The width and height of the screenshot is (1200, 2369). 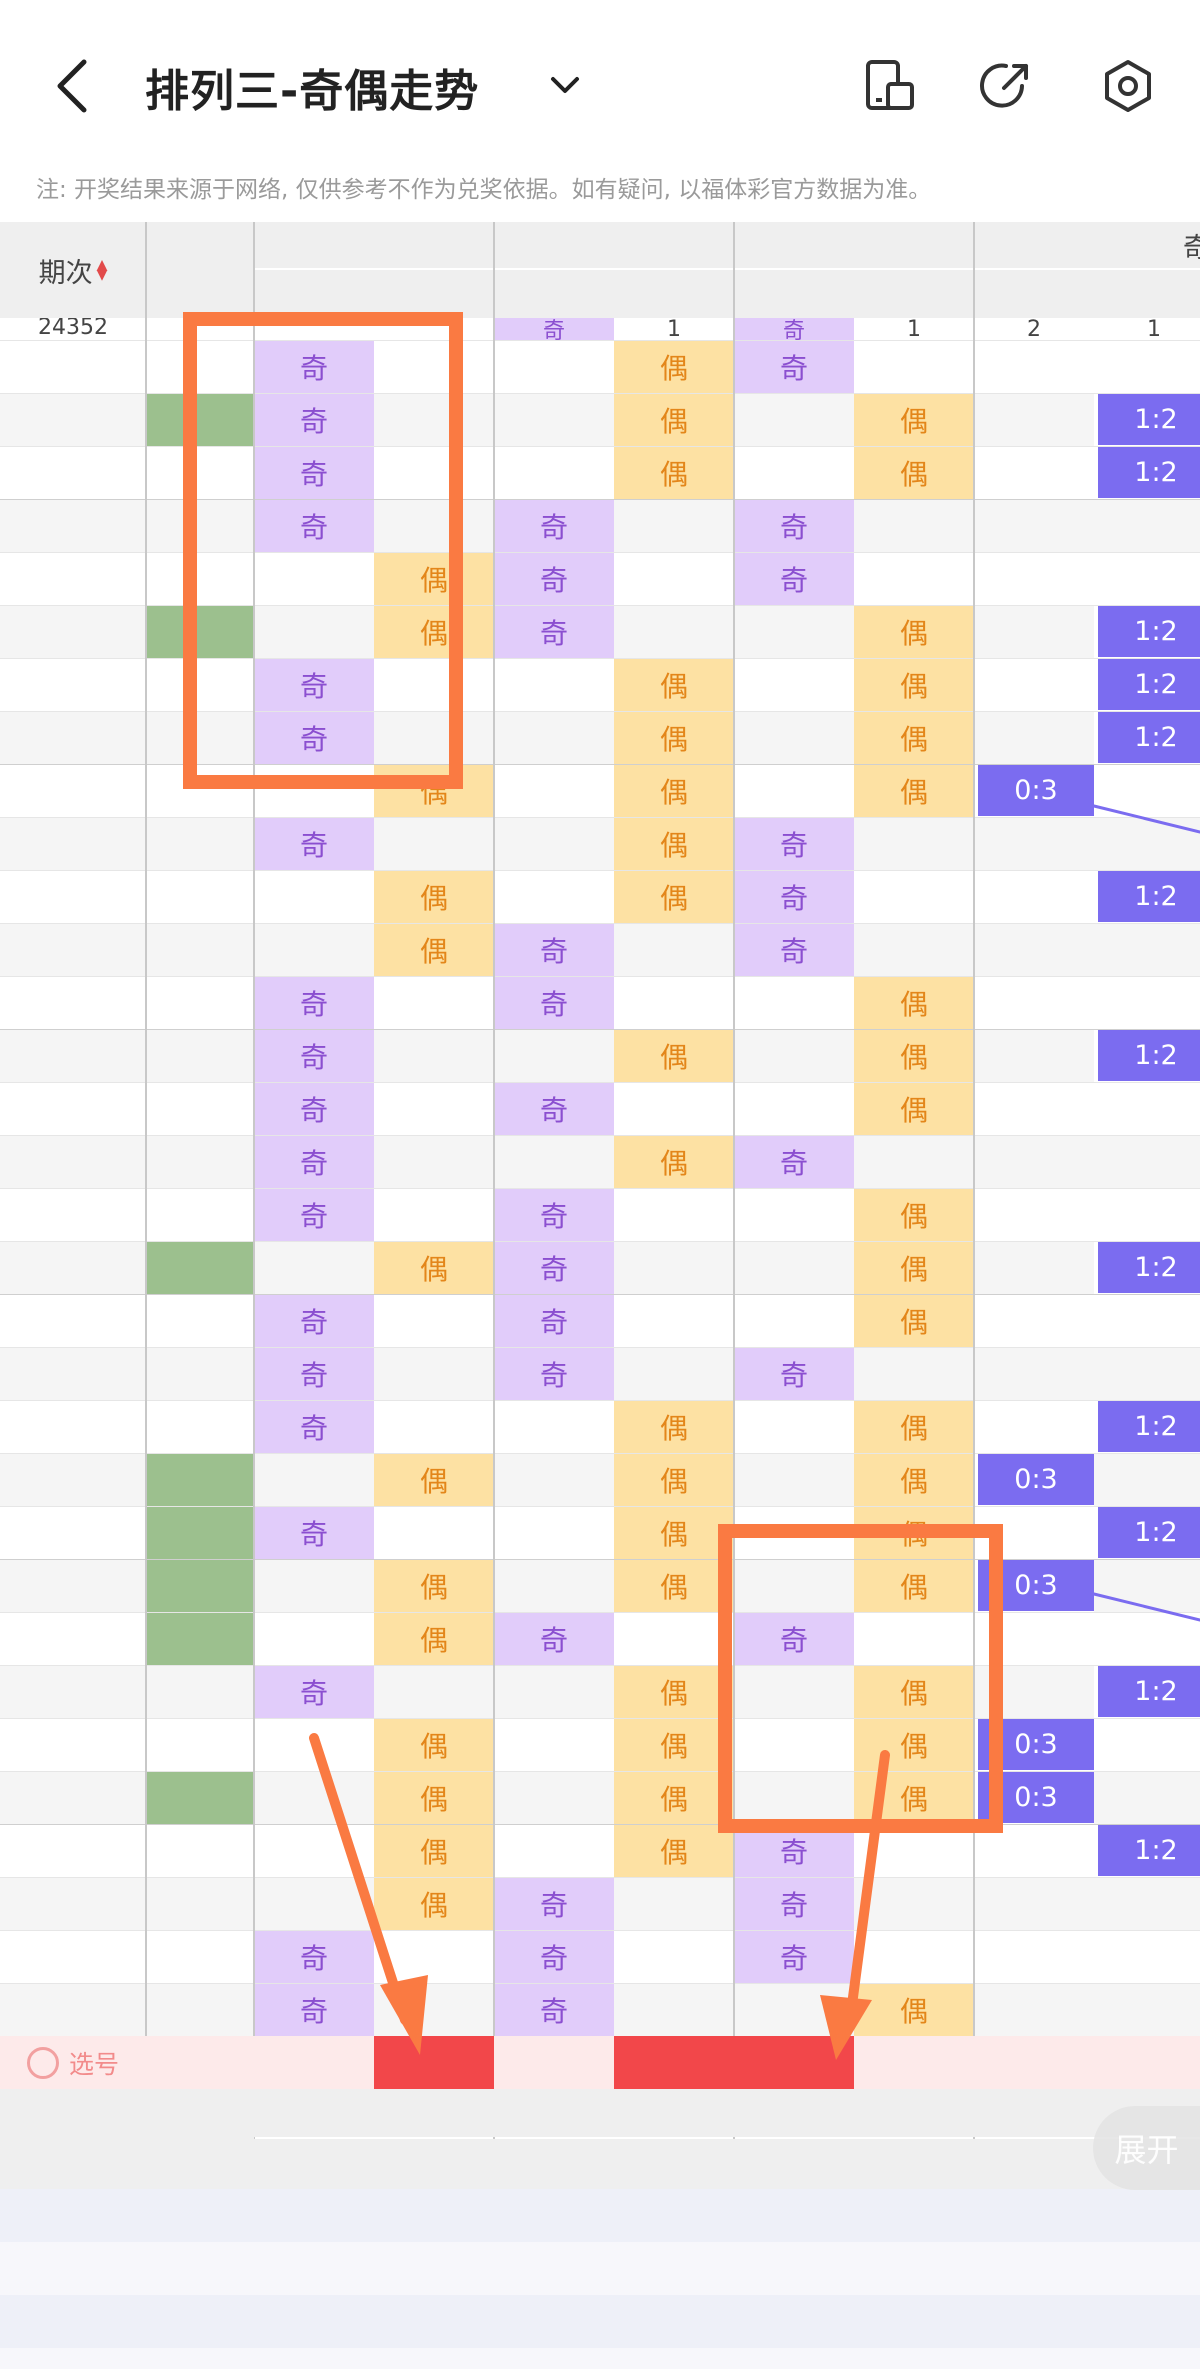 What do you see at coordinates (73, 329) in the screenshot?
I see `partial-row-period: 24352` at bounding box center [73, 329].